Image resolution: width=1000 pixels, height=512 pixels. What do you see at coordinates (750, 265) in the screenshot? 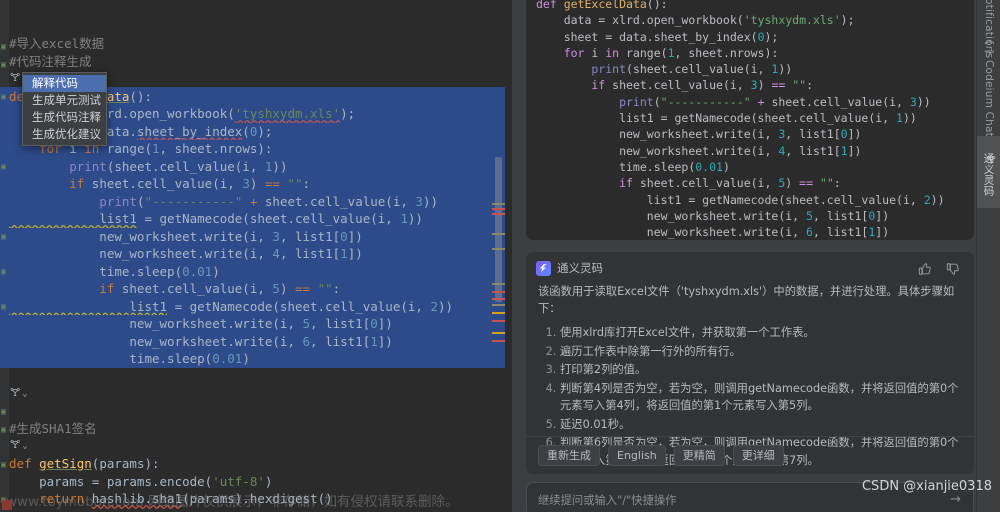
I see `ai-response-header: 通义灵码` at bounding box center [750, 265].